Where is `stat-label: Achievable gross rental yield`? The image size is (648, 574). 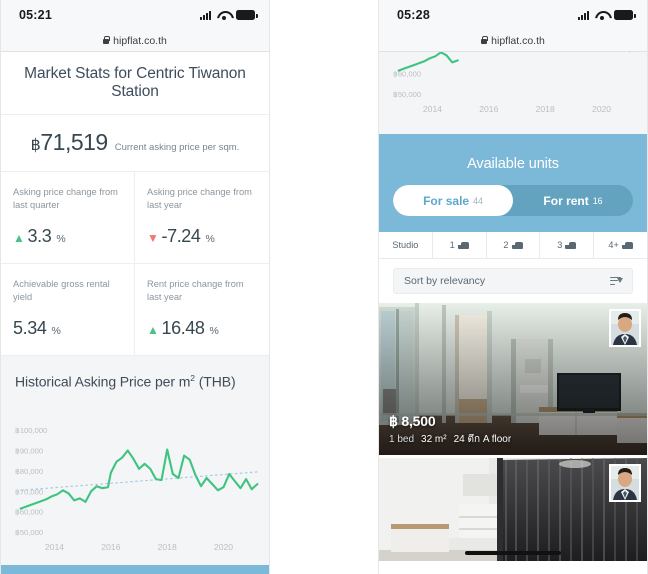 stat-label: Achievable gross rental yield is located at coordinates (61, 290).